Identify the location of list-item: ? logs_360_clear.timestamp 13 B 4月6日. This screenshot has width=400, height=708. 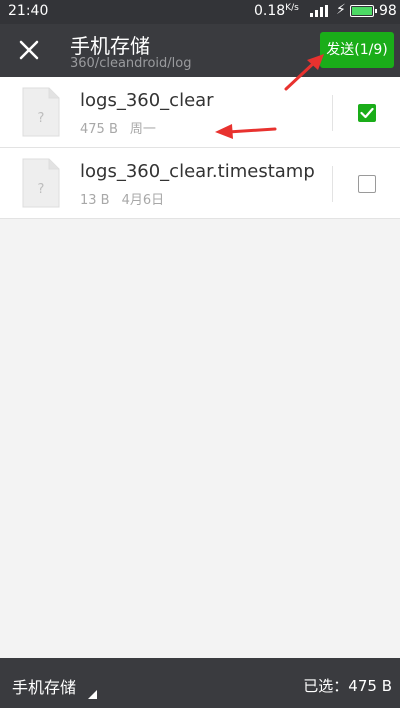
(200, 183).